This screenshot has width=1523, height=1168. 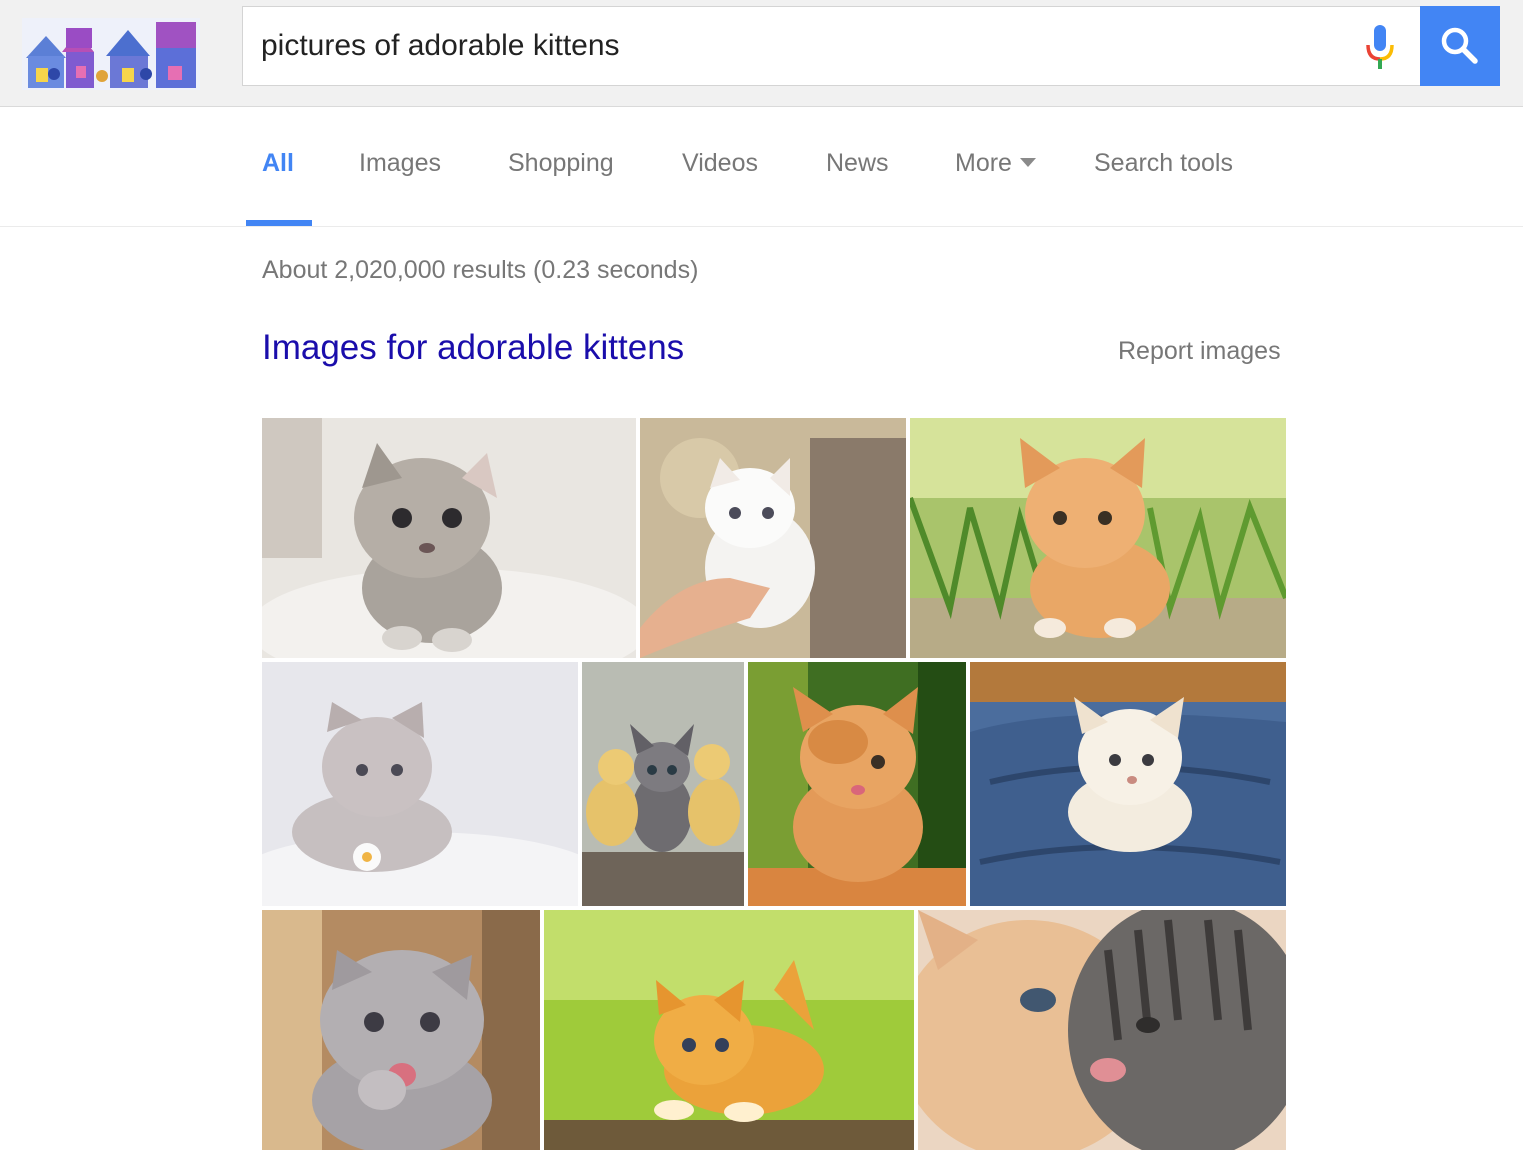 What do you see at coordinates (983, 163) in the screenshot?
I see `tab-more-label: More` at bounding box center [983, 163].